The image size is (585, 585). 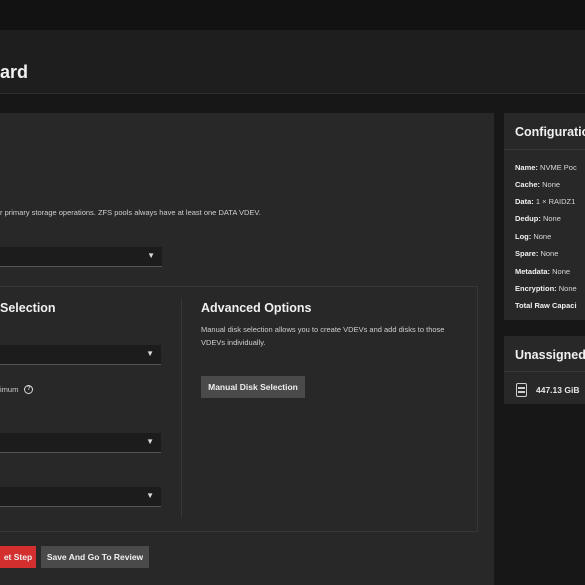 What do you see at coordinates (9, 389) in the screenshot?
I see `minimum-label: imum` at bounding box center [9, 389].